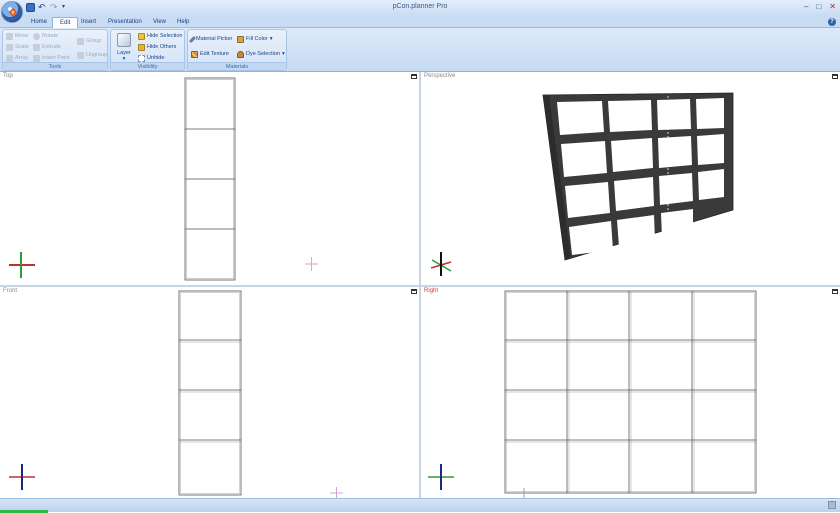 The height and width of the screenshot is (513, 840). Describe the element at coordinates (17, 58) in the screenshot. I see `array-button: Array` at that location.